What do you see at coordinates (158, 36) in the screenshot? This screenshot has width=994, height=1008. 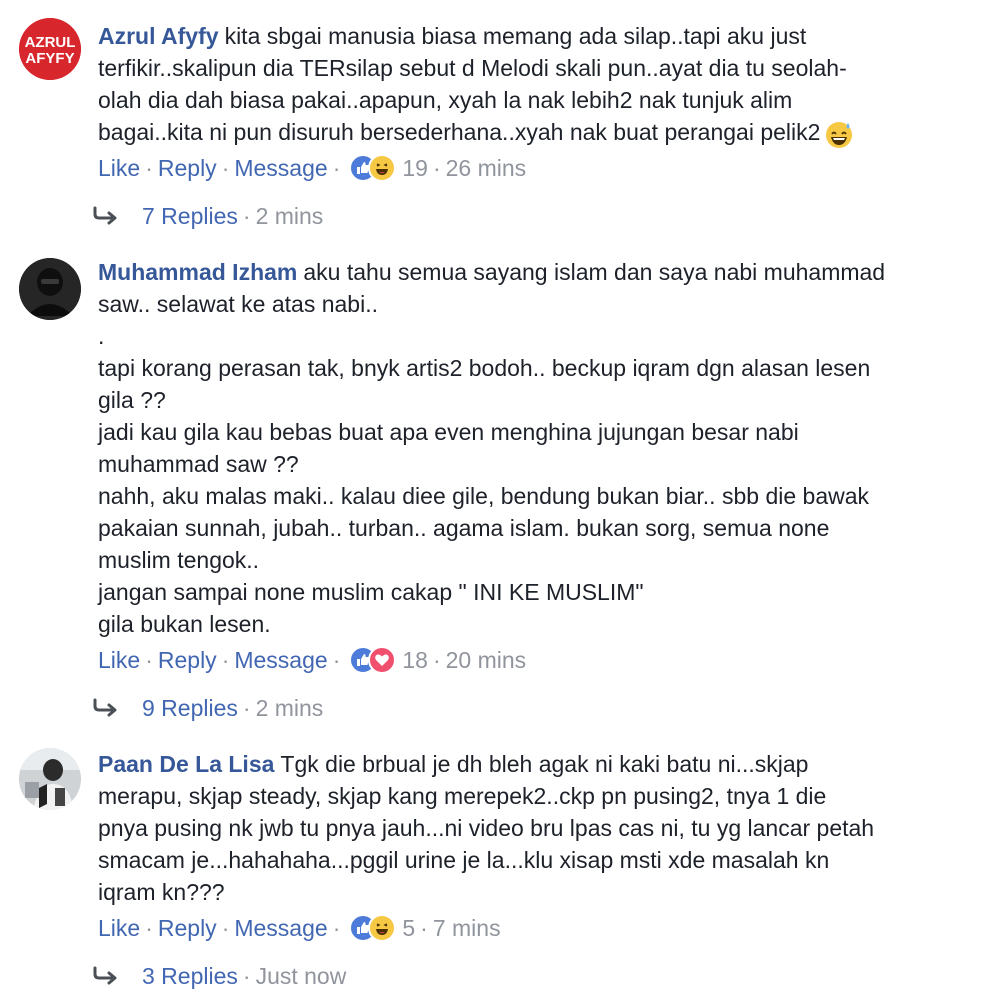 I see `author-name: Azrul Afyfy` at bounding box center [158, 36].